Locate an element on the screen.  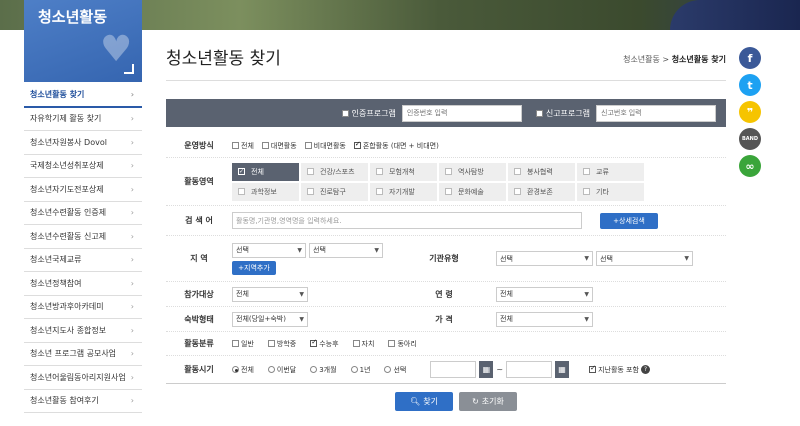
period-row: 활동시기 전체 이번달 3개월 1년 선택 ▦ ~ ▦ 지난활동 포함 ? is located at coordinates (446, 370).